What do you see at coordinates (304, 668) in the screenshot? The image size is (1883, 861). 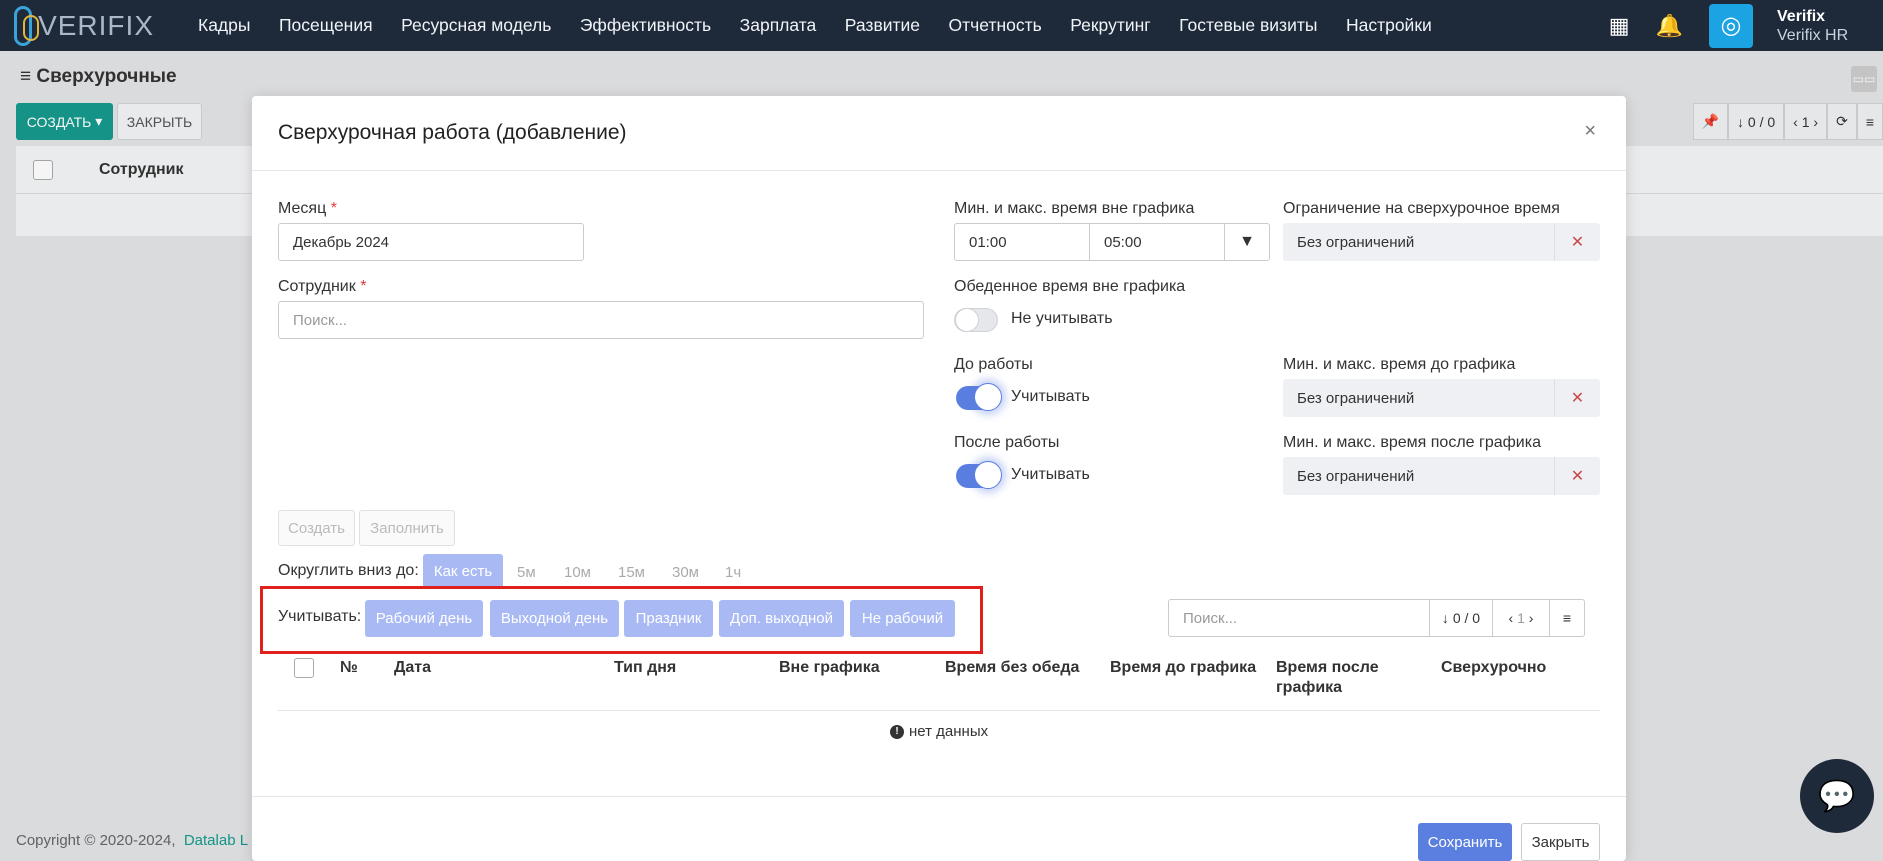 I see `select-all-rows-checkbox` at bounding box center [304, 668].